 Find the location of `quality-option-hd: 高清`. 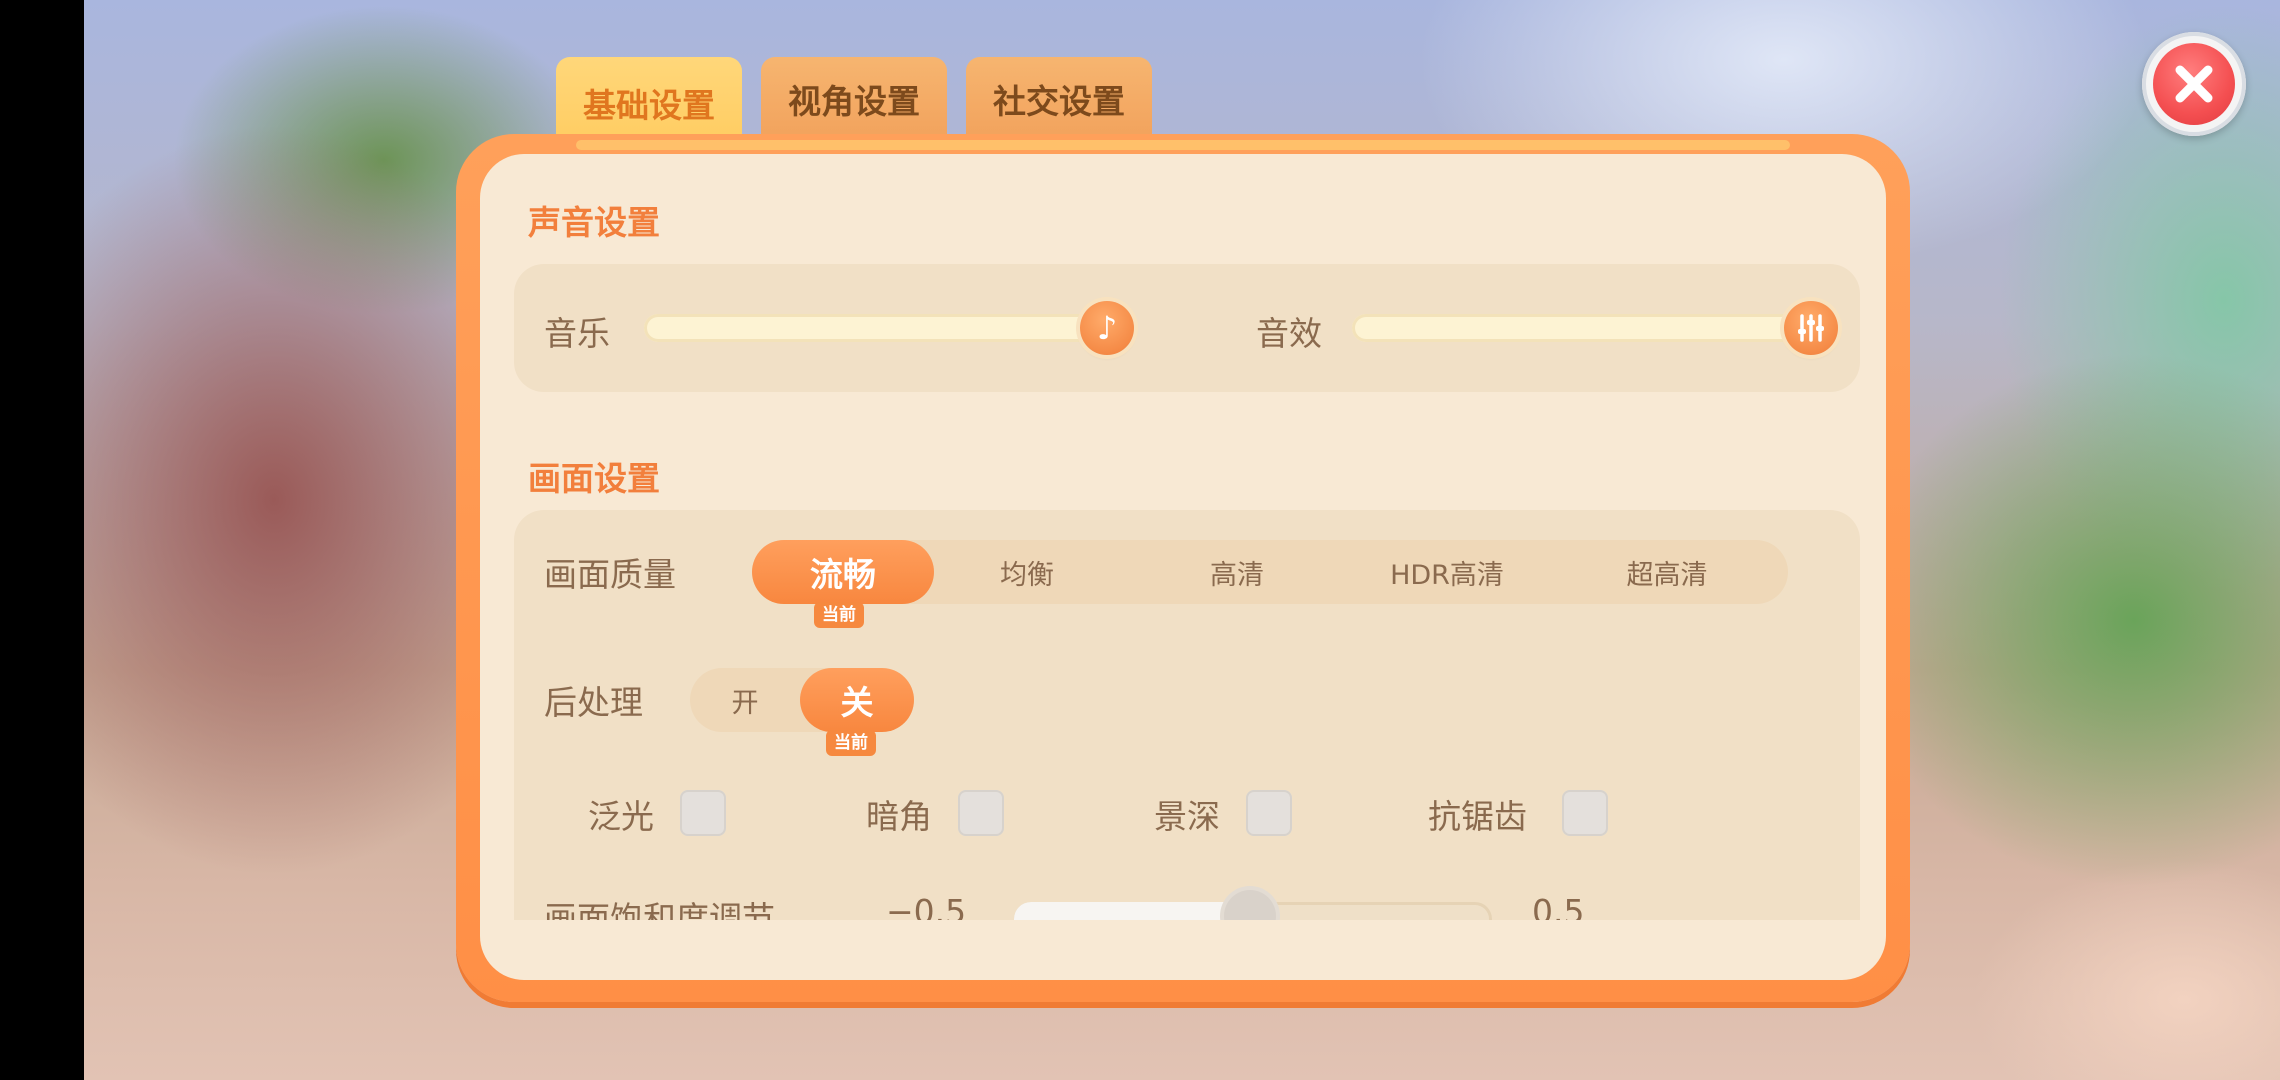

quality-option-hd: 高清 is located at coordinates (1237, 572).